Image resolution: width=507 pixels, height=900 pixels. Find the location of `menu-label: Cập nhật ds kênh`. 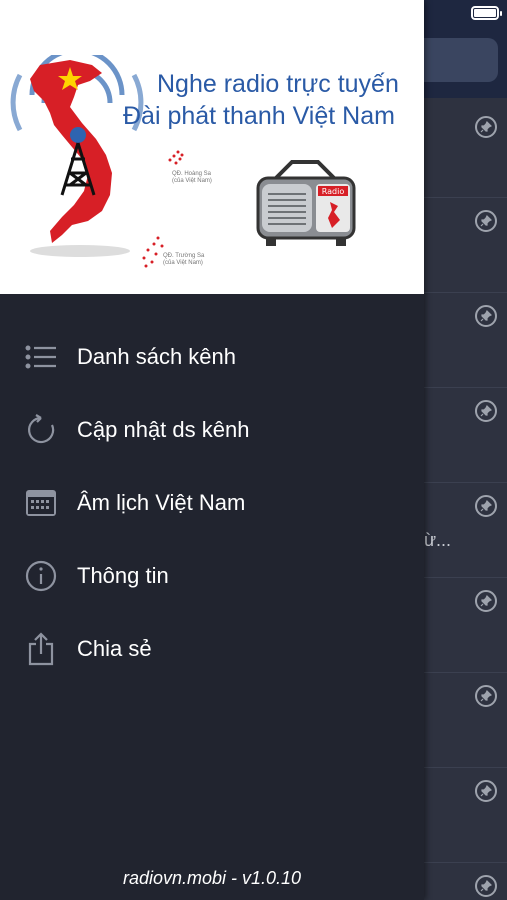

menu-label: Cập nhật ds kênh is located at coordinates (163, 429).